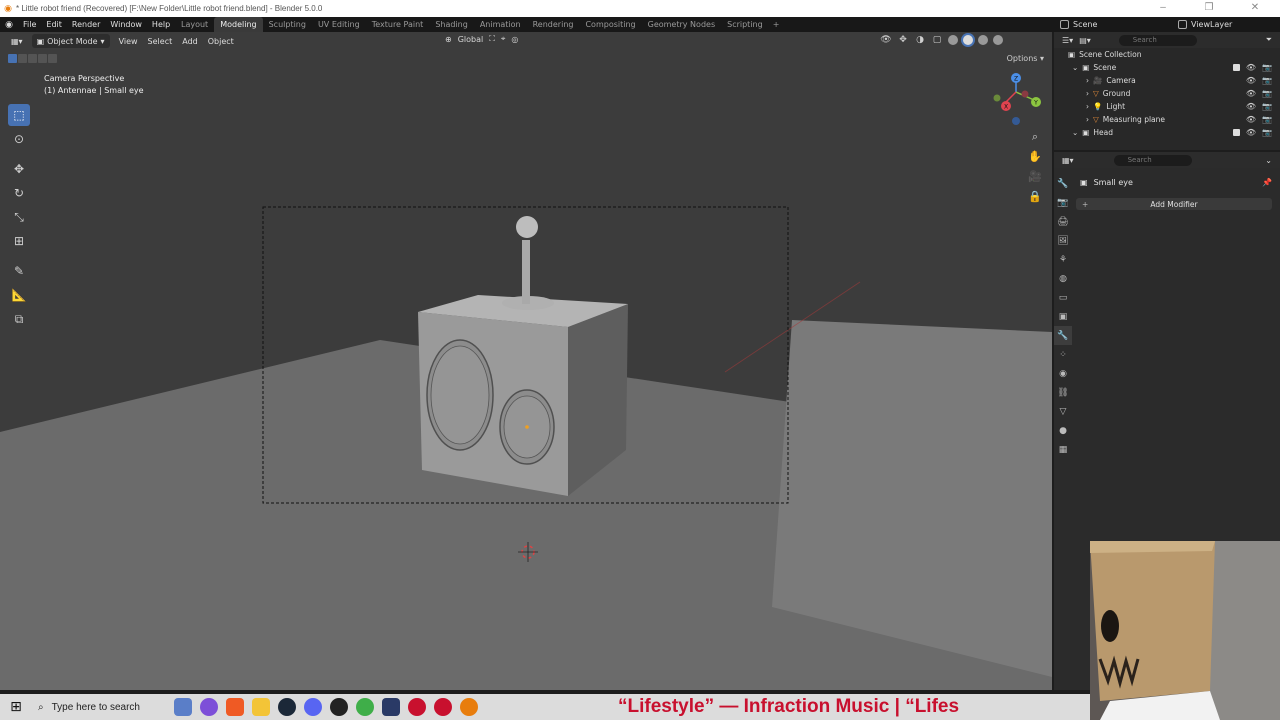  Describe the element at coordinates (1035, 157) in the screenshot. I see `pan-hand-icon: ✋` at that location.